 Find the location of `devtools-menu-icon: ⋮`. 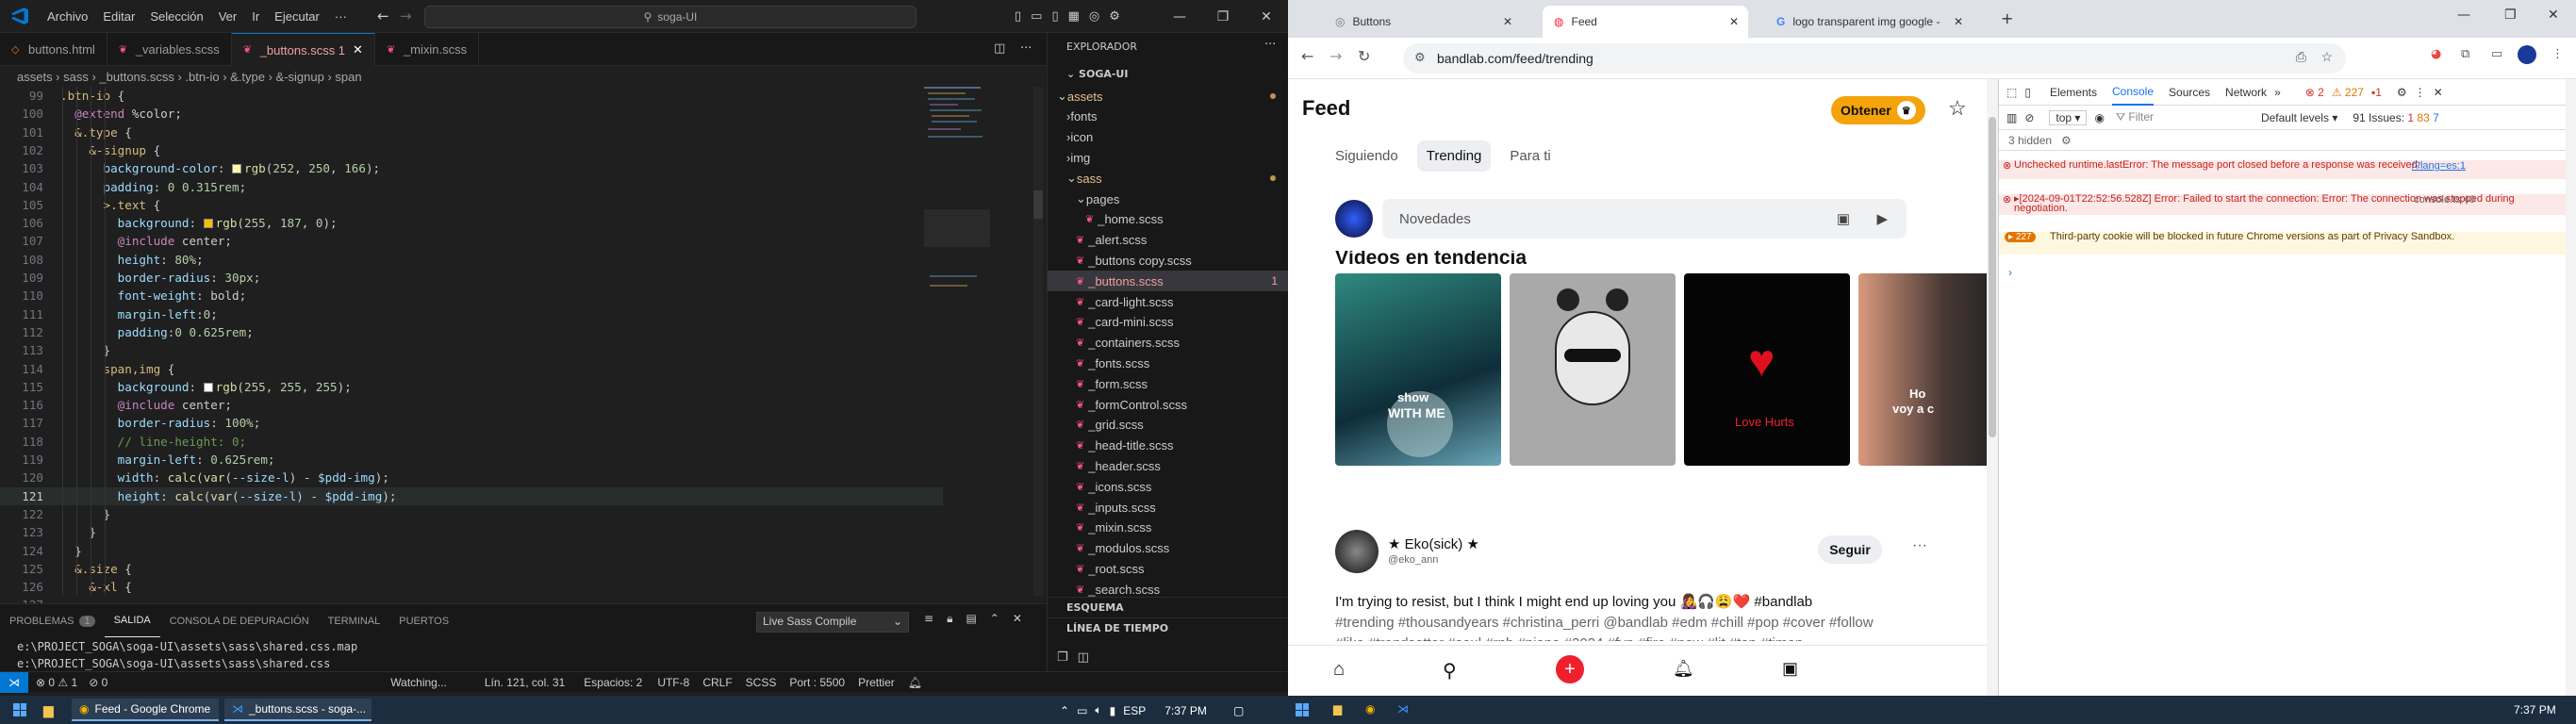

devtools-menu-icon: ⋮ is located at coordinates (2420, 92).